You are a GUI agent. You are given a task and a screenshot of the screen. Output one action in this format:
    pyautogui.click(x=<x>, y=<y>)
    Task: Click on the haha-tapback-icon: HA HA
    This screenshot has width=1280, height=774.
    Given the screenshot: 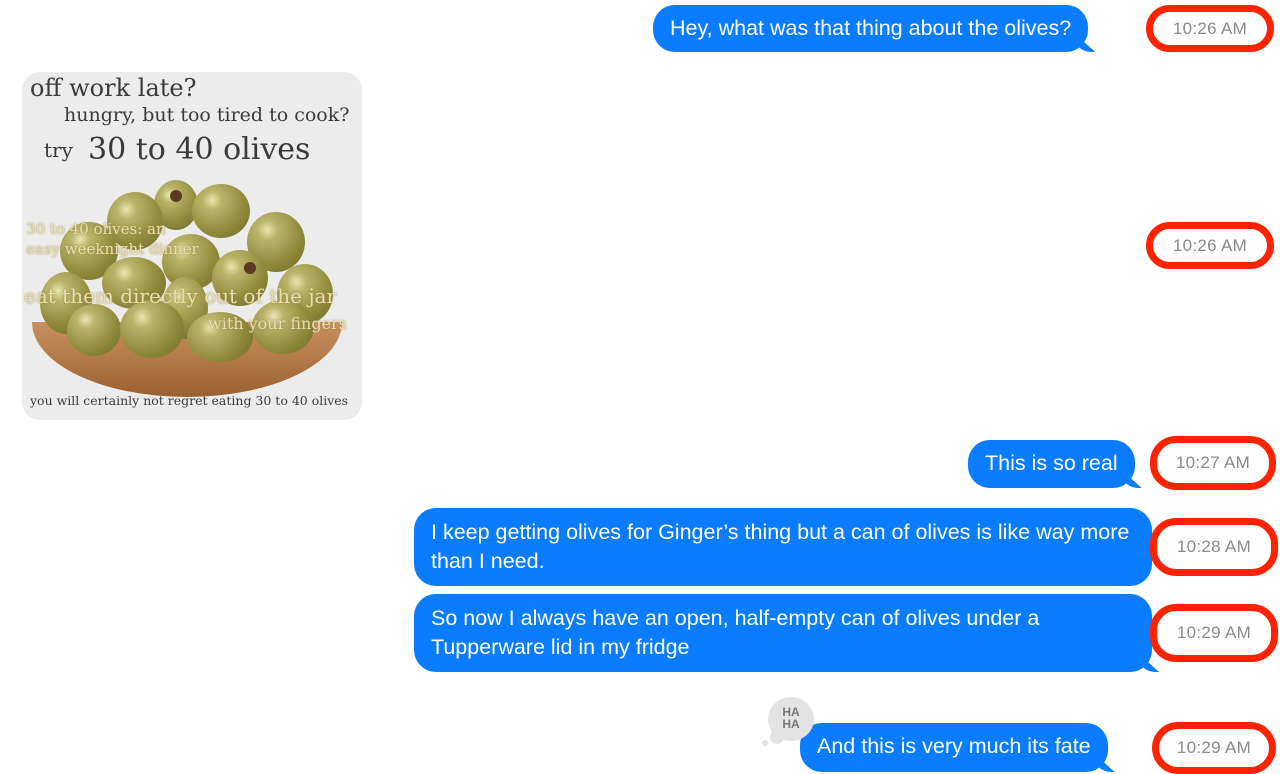 What is the action you would take?
    pyautogui.click(x=791, y=719)
    